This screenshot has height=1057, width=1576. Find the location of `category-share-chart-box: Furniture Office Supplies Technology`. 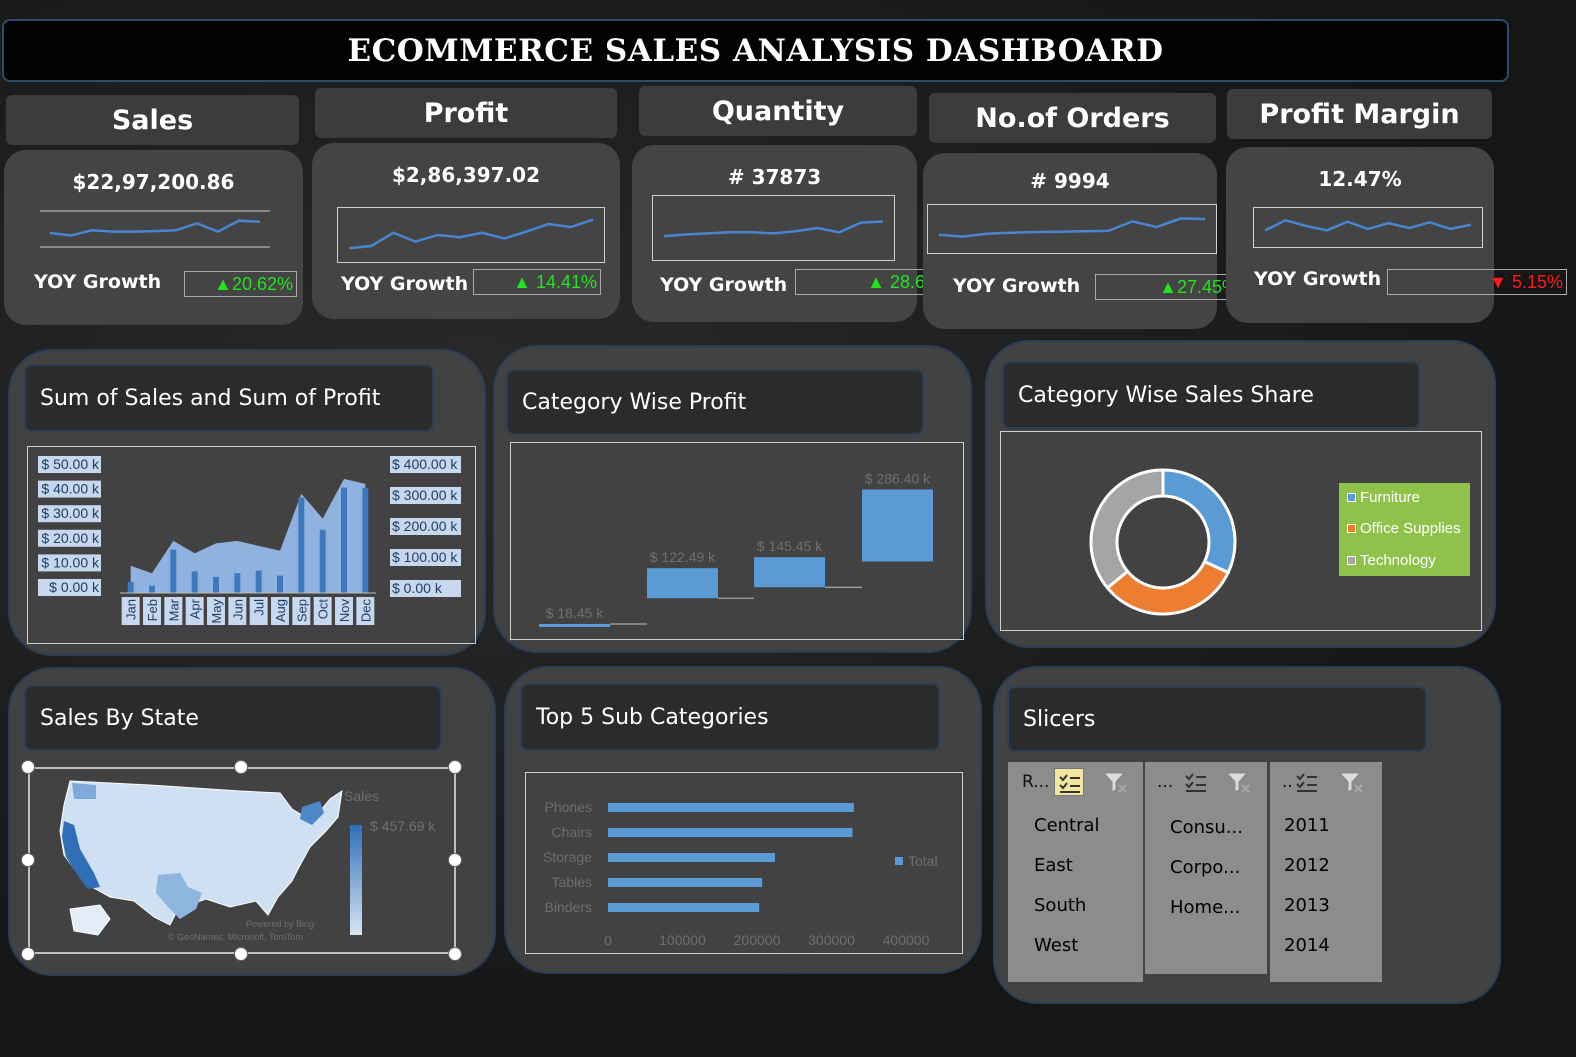

category-share-chart-box: Furniture Office Supplies Technology is located at coordinates (1241, 531).